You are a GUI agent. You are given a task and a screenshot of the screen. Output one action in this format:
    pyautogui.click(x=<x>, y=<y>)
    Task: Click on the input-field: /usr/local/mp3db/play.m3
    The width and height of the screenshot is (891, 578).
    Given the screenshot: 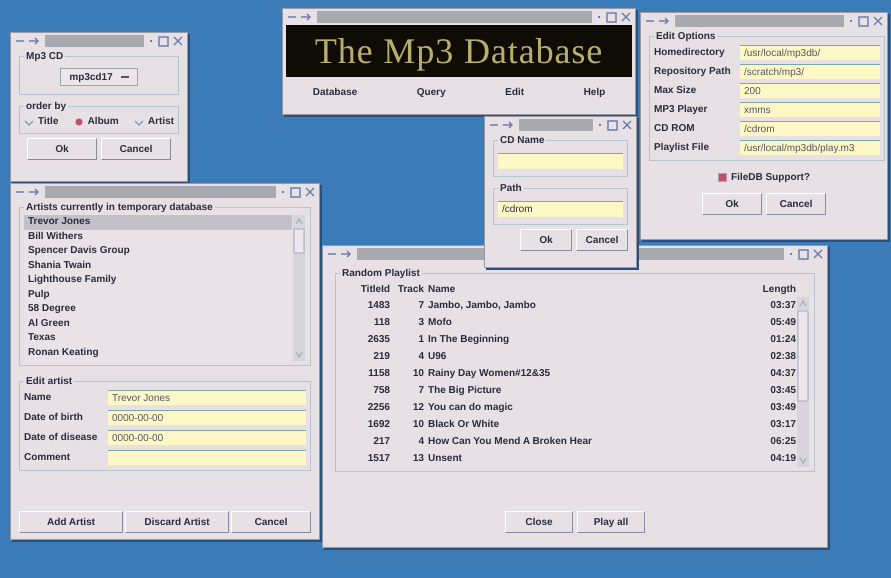 What is the action you would take?
    pyautogui.click(x=810, y=147)
    